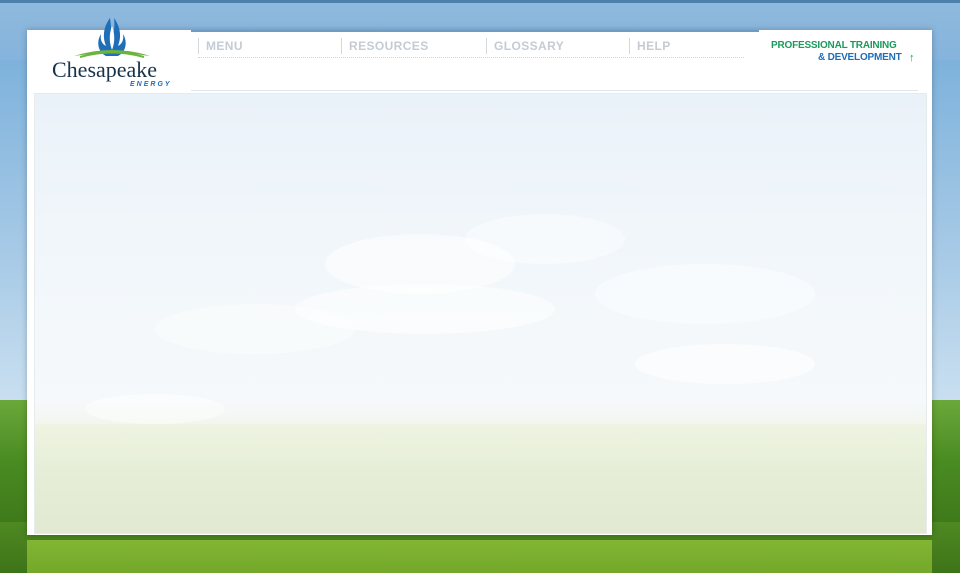  I want to click on header-divider, so click(554, 90).